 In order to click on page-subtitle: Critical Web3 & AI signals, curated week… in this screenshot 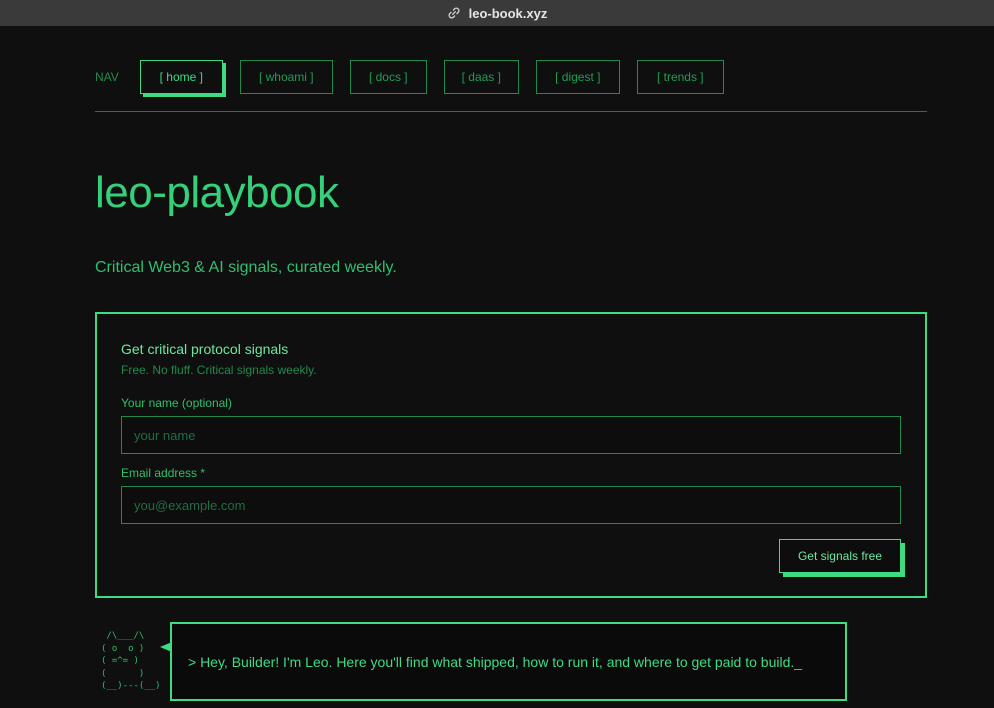, I will do `click(246, 267)`.